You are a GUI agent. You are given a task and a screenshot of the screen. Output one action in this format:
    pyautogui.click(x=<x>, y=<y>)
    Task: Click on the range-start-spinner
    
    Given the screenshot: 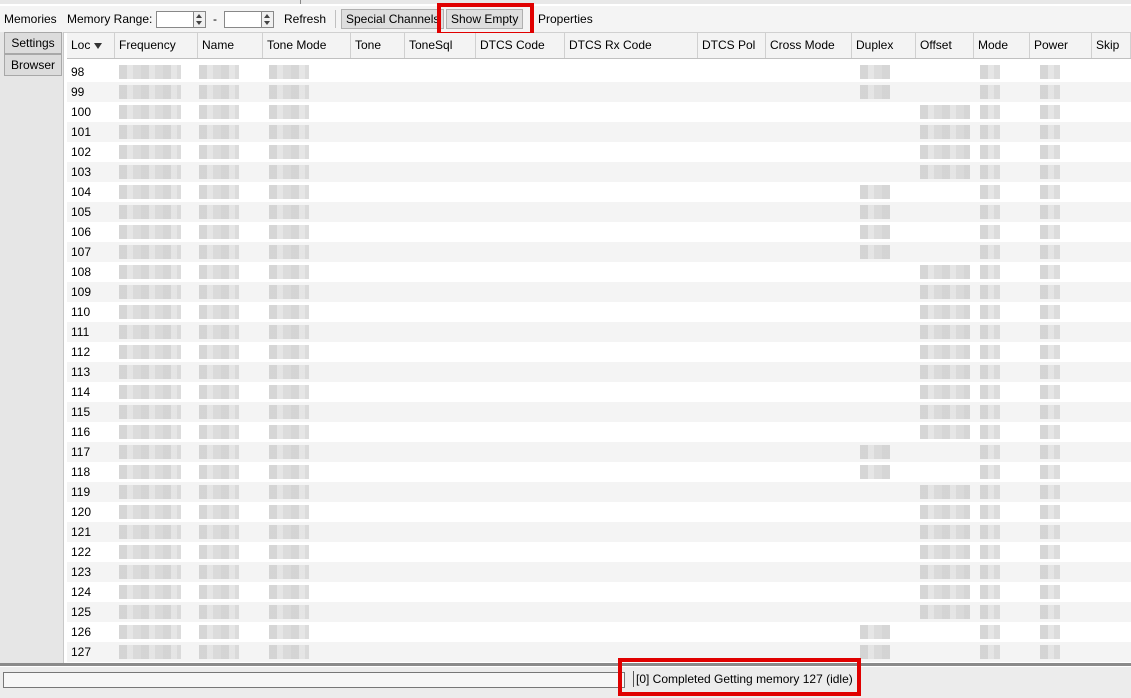 What is the action you would take?
    pyautogui.click(x=181, y=19)
    